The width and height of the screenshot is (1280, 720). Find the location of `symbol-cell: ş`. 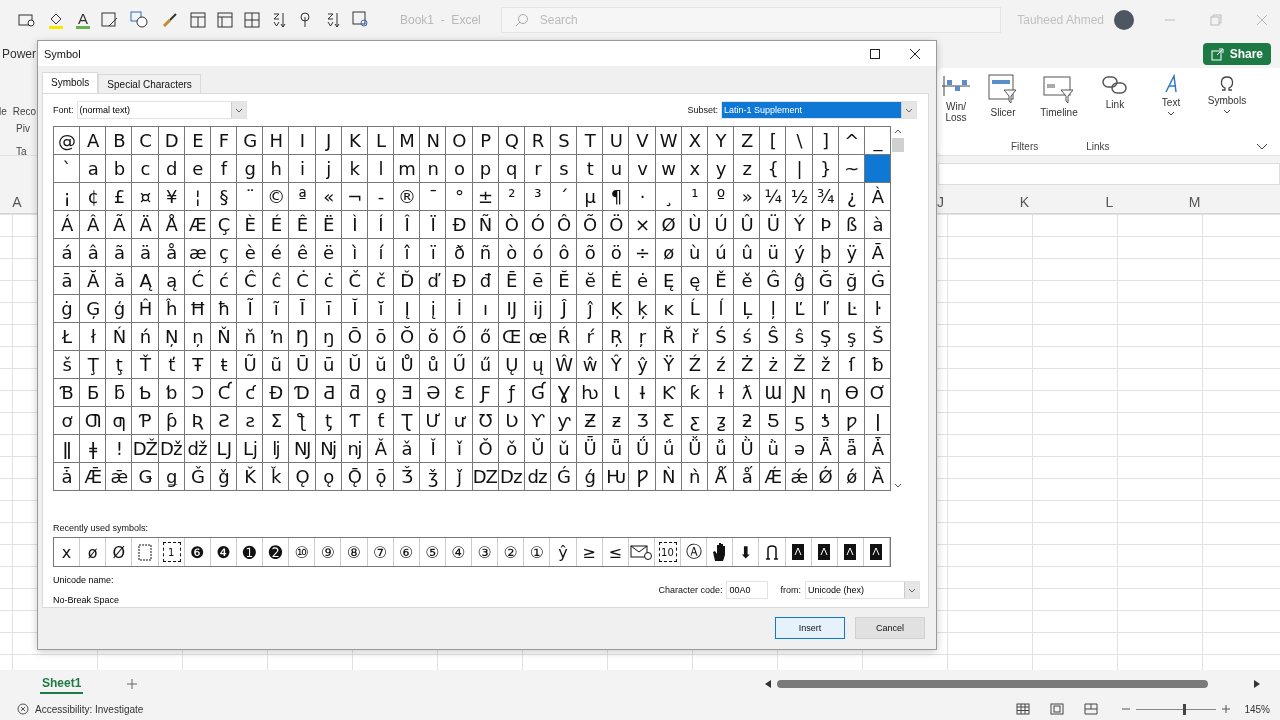

symbol-cell: ş is located at coordinates (851, 337).